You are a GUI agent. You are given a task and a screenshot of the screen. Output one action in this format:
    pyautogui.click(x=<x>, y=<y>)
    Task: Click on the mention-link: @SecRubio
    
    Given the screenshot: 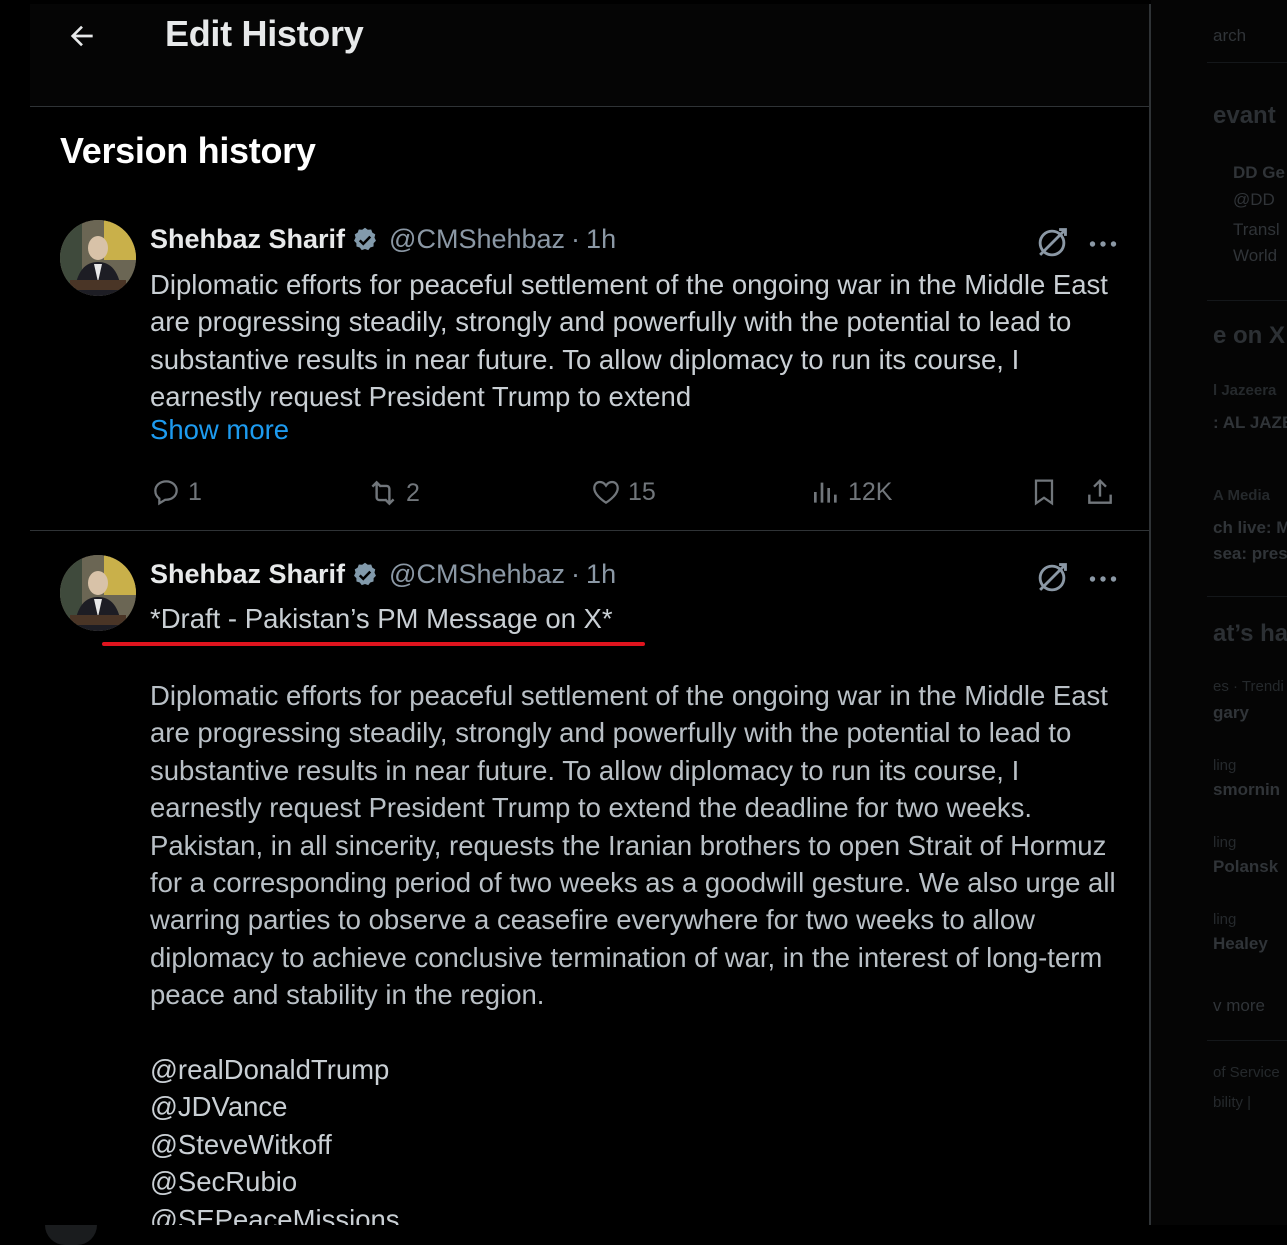 What is the action you would take?
    pyautogui.click(x=275, y=1181)
    